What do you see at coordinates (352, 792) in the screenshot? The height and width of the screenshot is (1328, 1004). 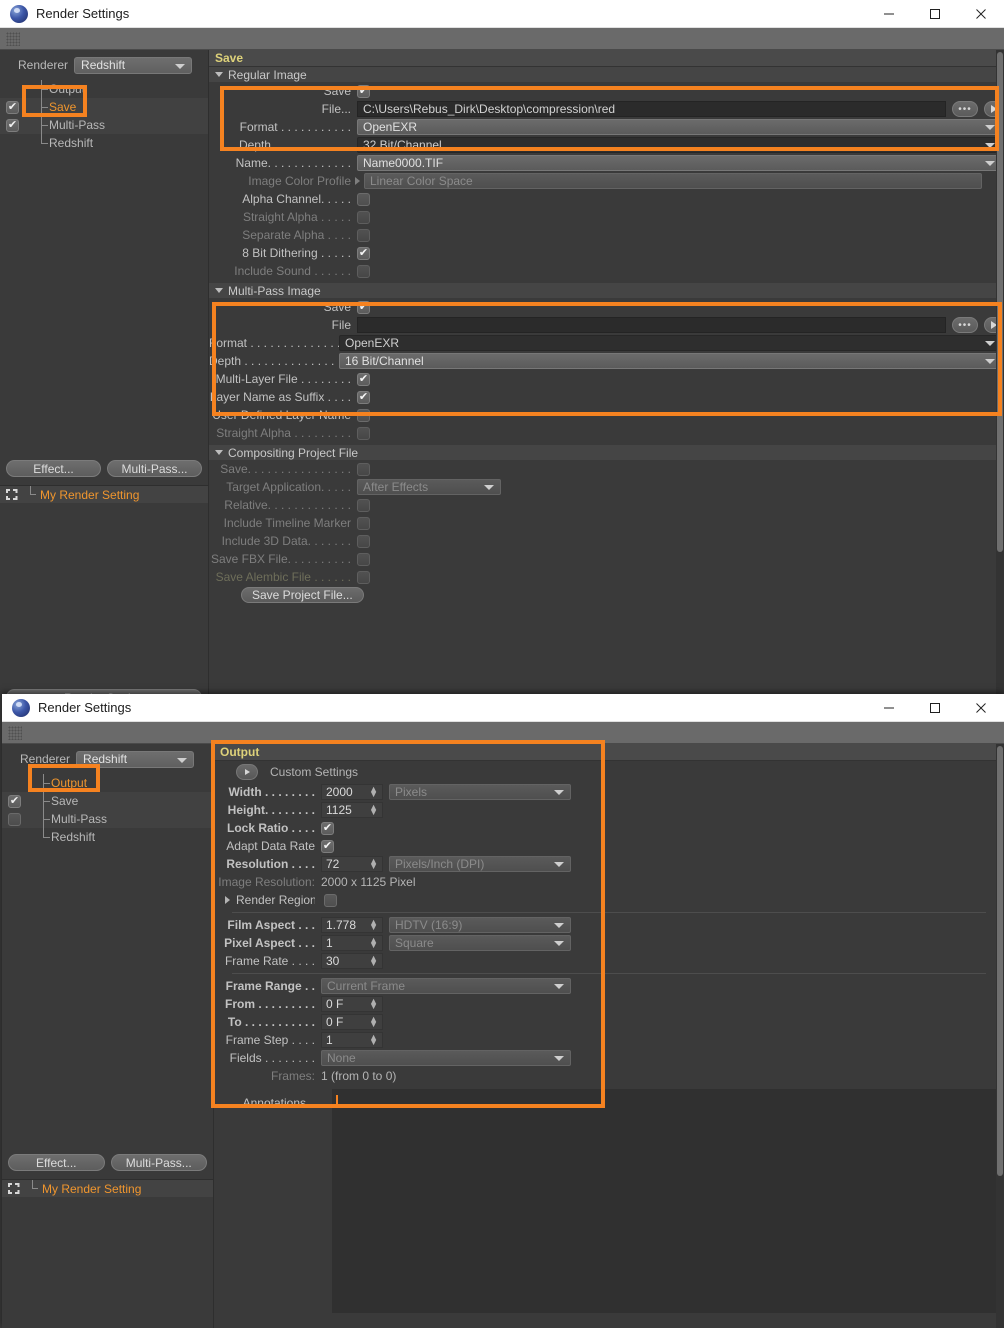 I see `width-input: 2000 ▲ ▼` at bounding box center [352, 792].